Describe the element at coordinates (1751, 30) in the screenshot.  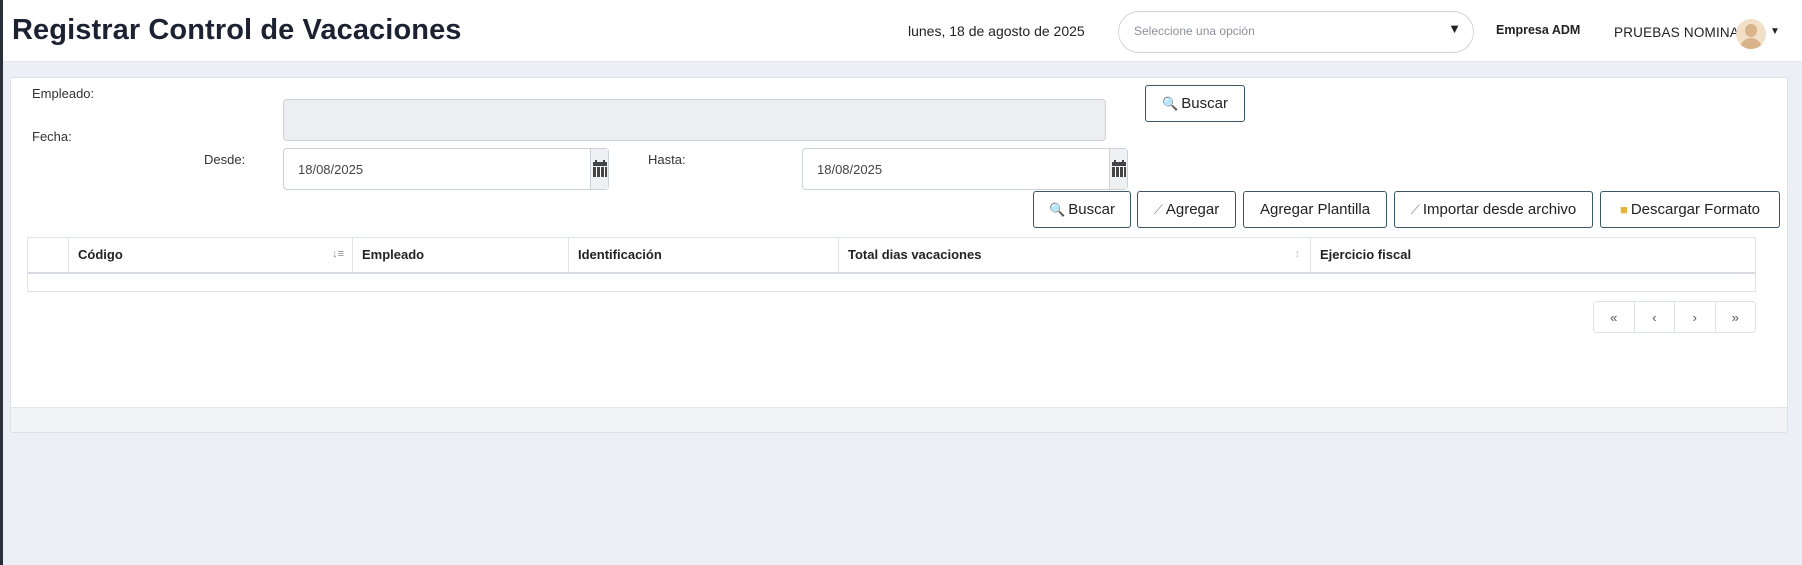
I see `avatar-head` at that location.